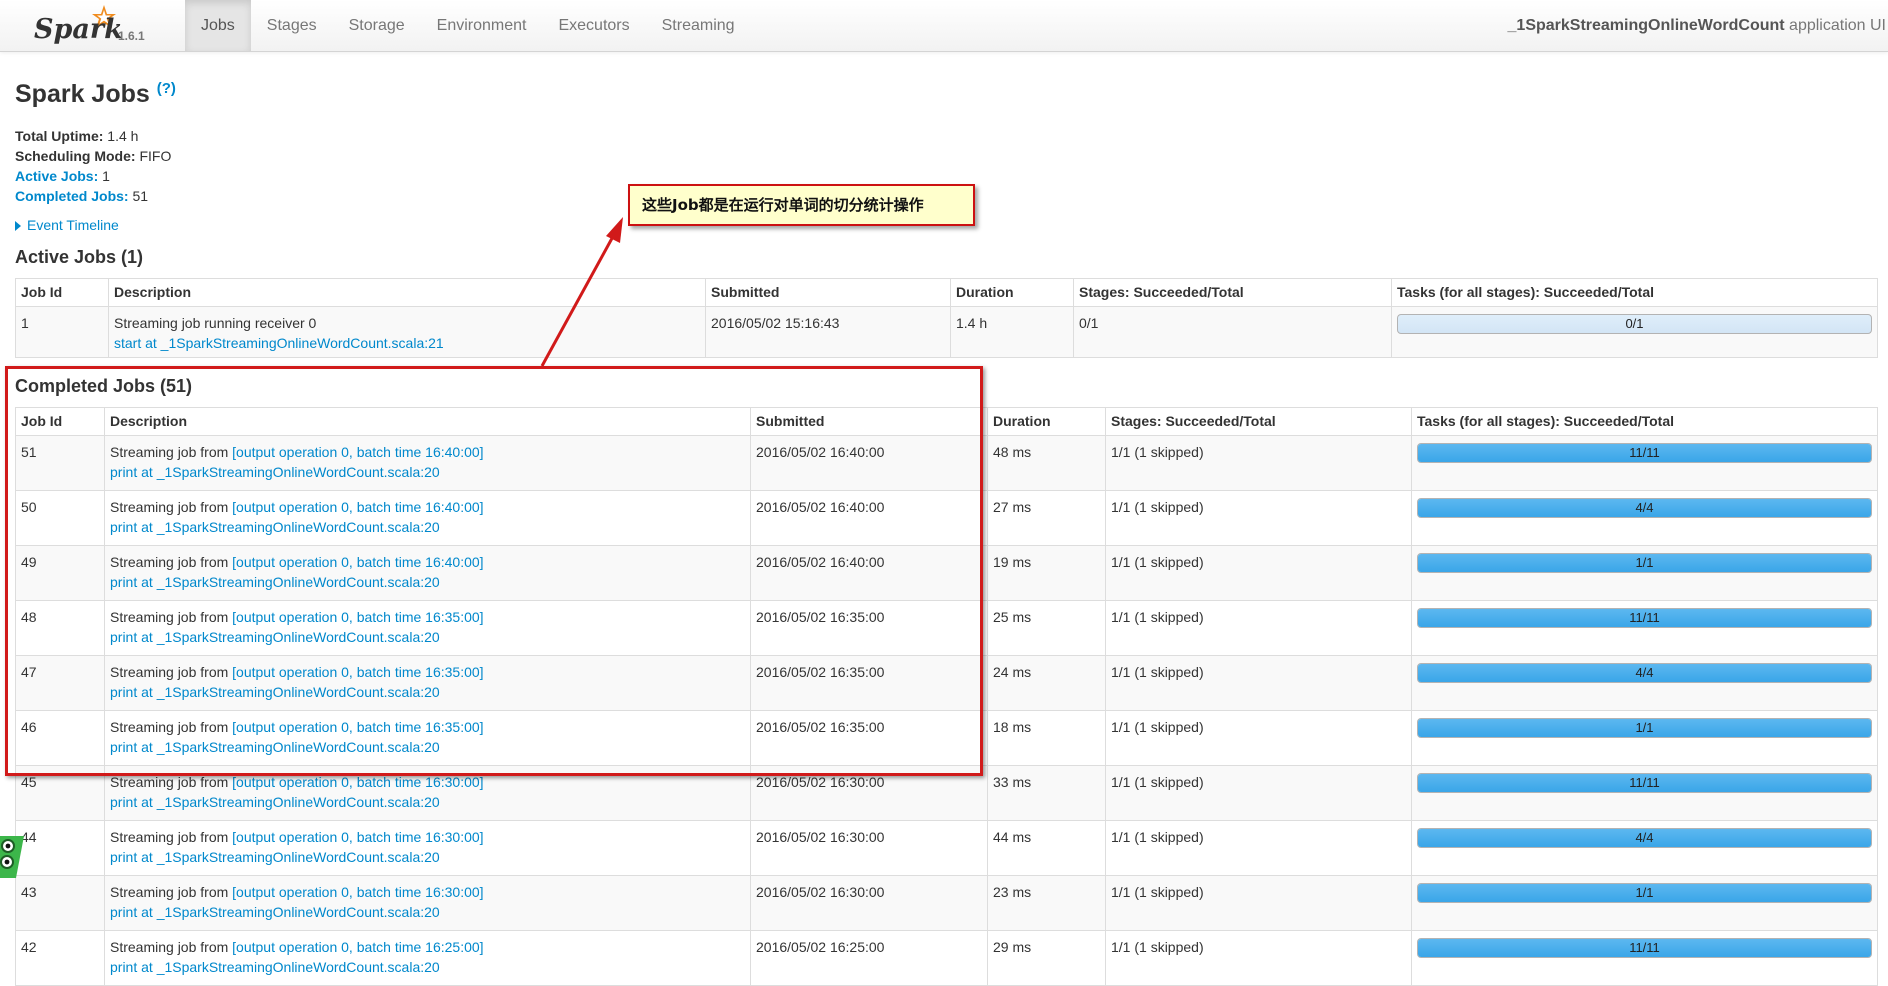  I want to click on summary-mode-label: Scheduling Mode:, so click(75, 156).